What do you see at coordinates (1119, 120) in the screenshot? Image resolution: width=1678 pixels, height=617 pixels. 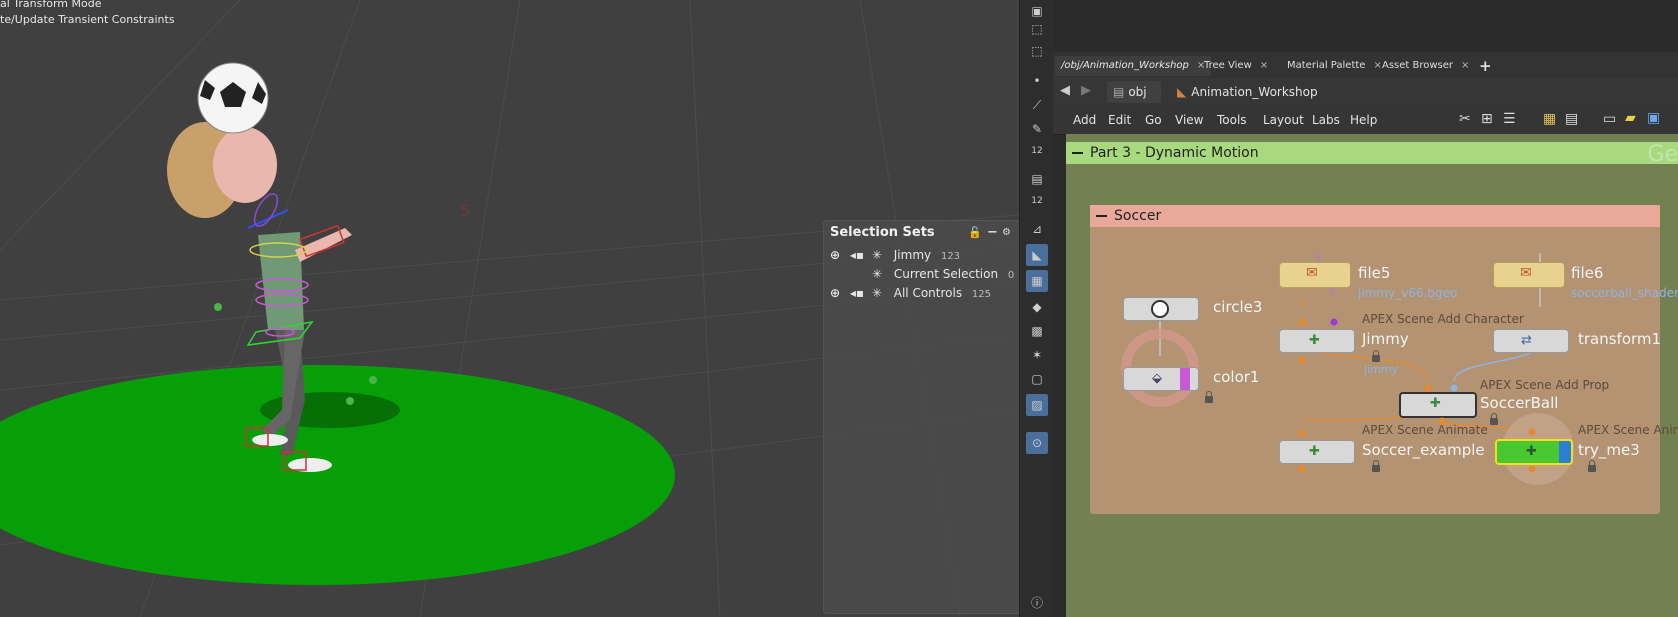 I see `menu-edit: Edit` at bounding box center [1119, 120].